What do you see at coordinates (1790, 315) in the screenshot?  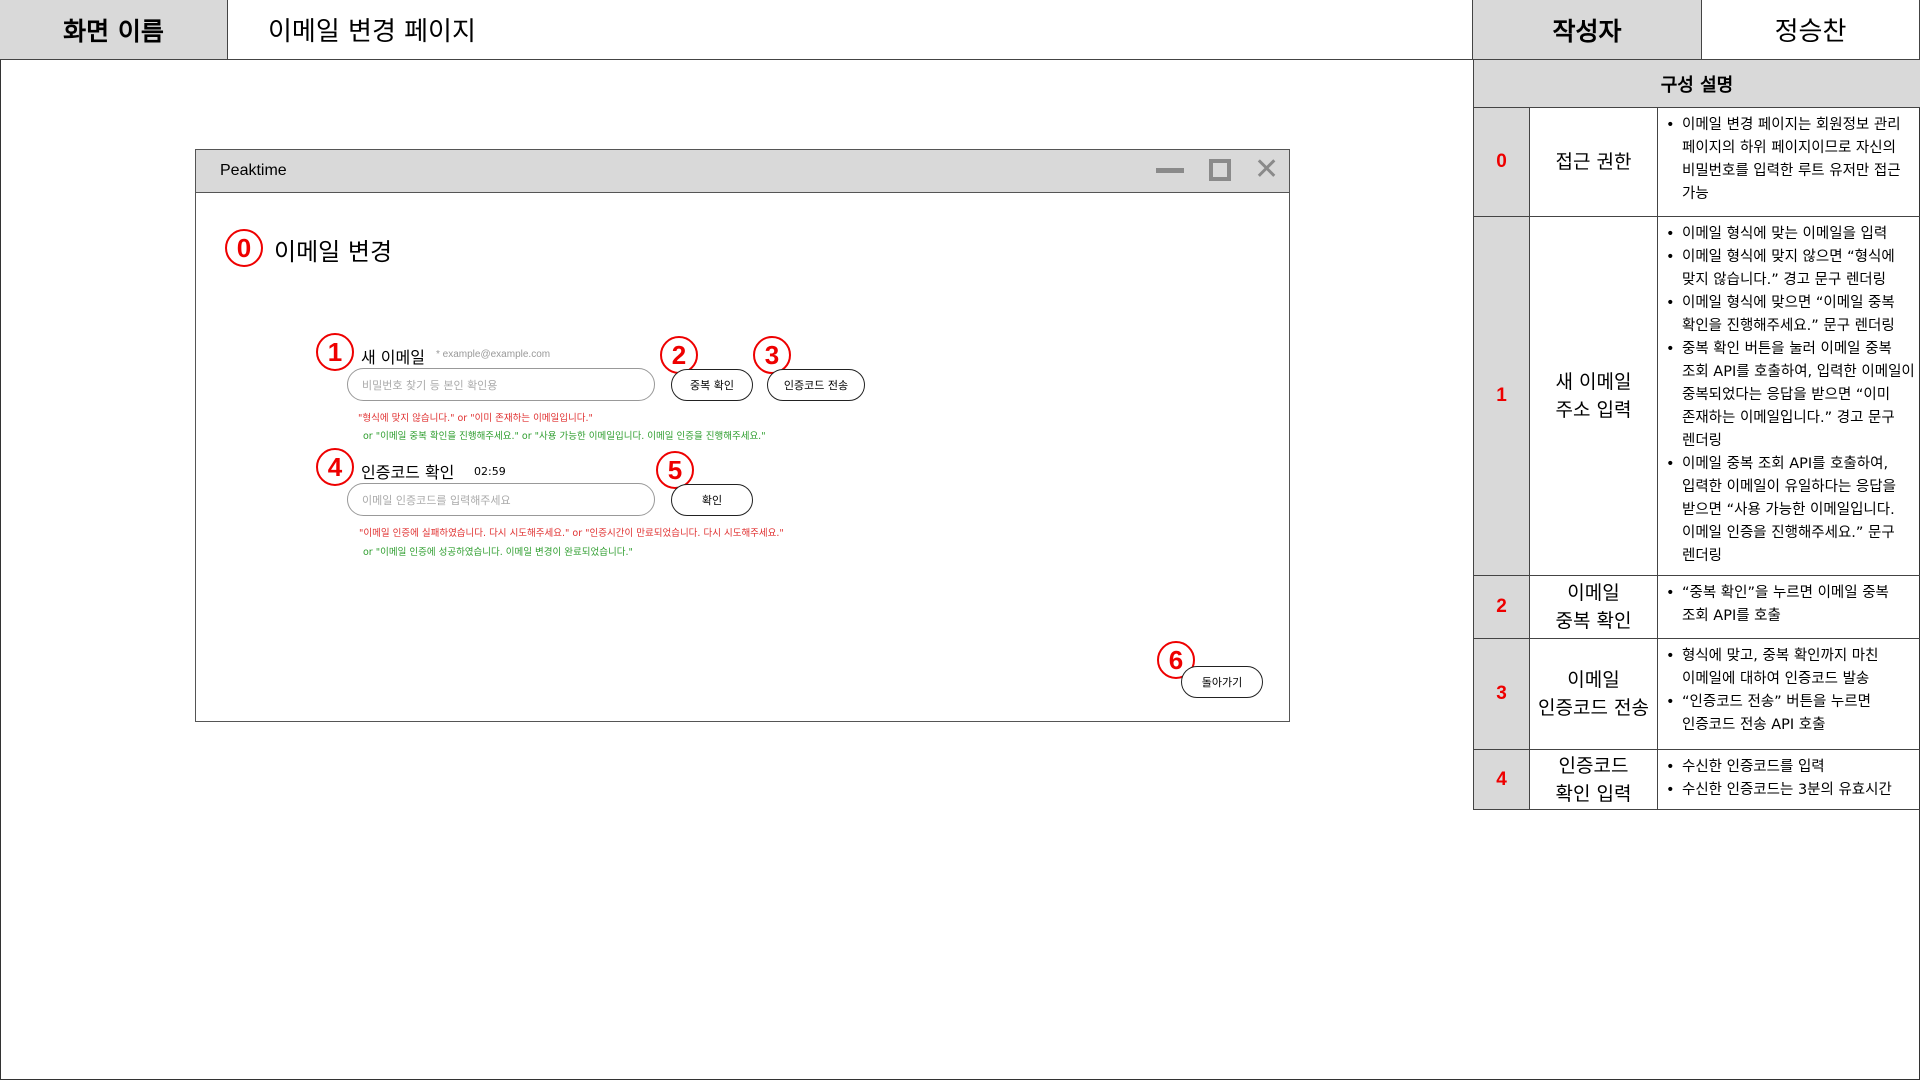 I see `description-item: 이메일 형식에 맞으면 “이메일 중복 확인을 진행해주세요.” 문구 렌더링` at bounding box center [1790, 315].